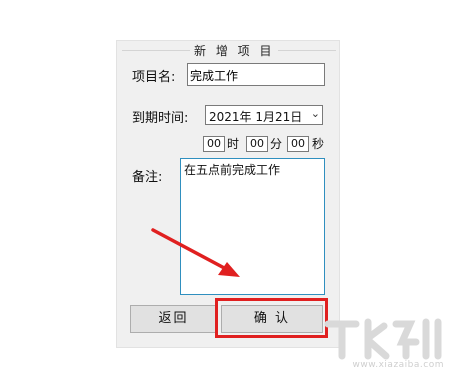 The width and height of the screenshot is (453, 379). What do you see at coordinates (398, 365) in the screenshot?
I see `watermark-url: www.xiazaiba.com` at bounding box center [398, 365].